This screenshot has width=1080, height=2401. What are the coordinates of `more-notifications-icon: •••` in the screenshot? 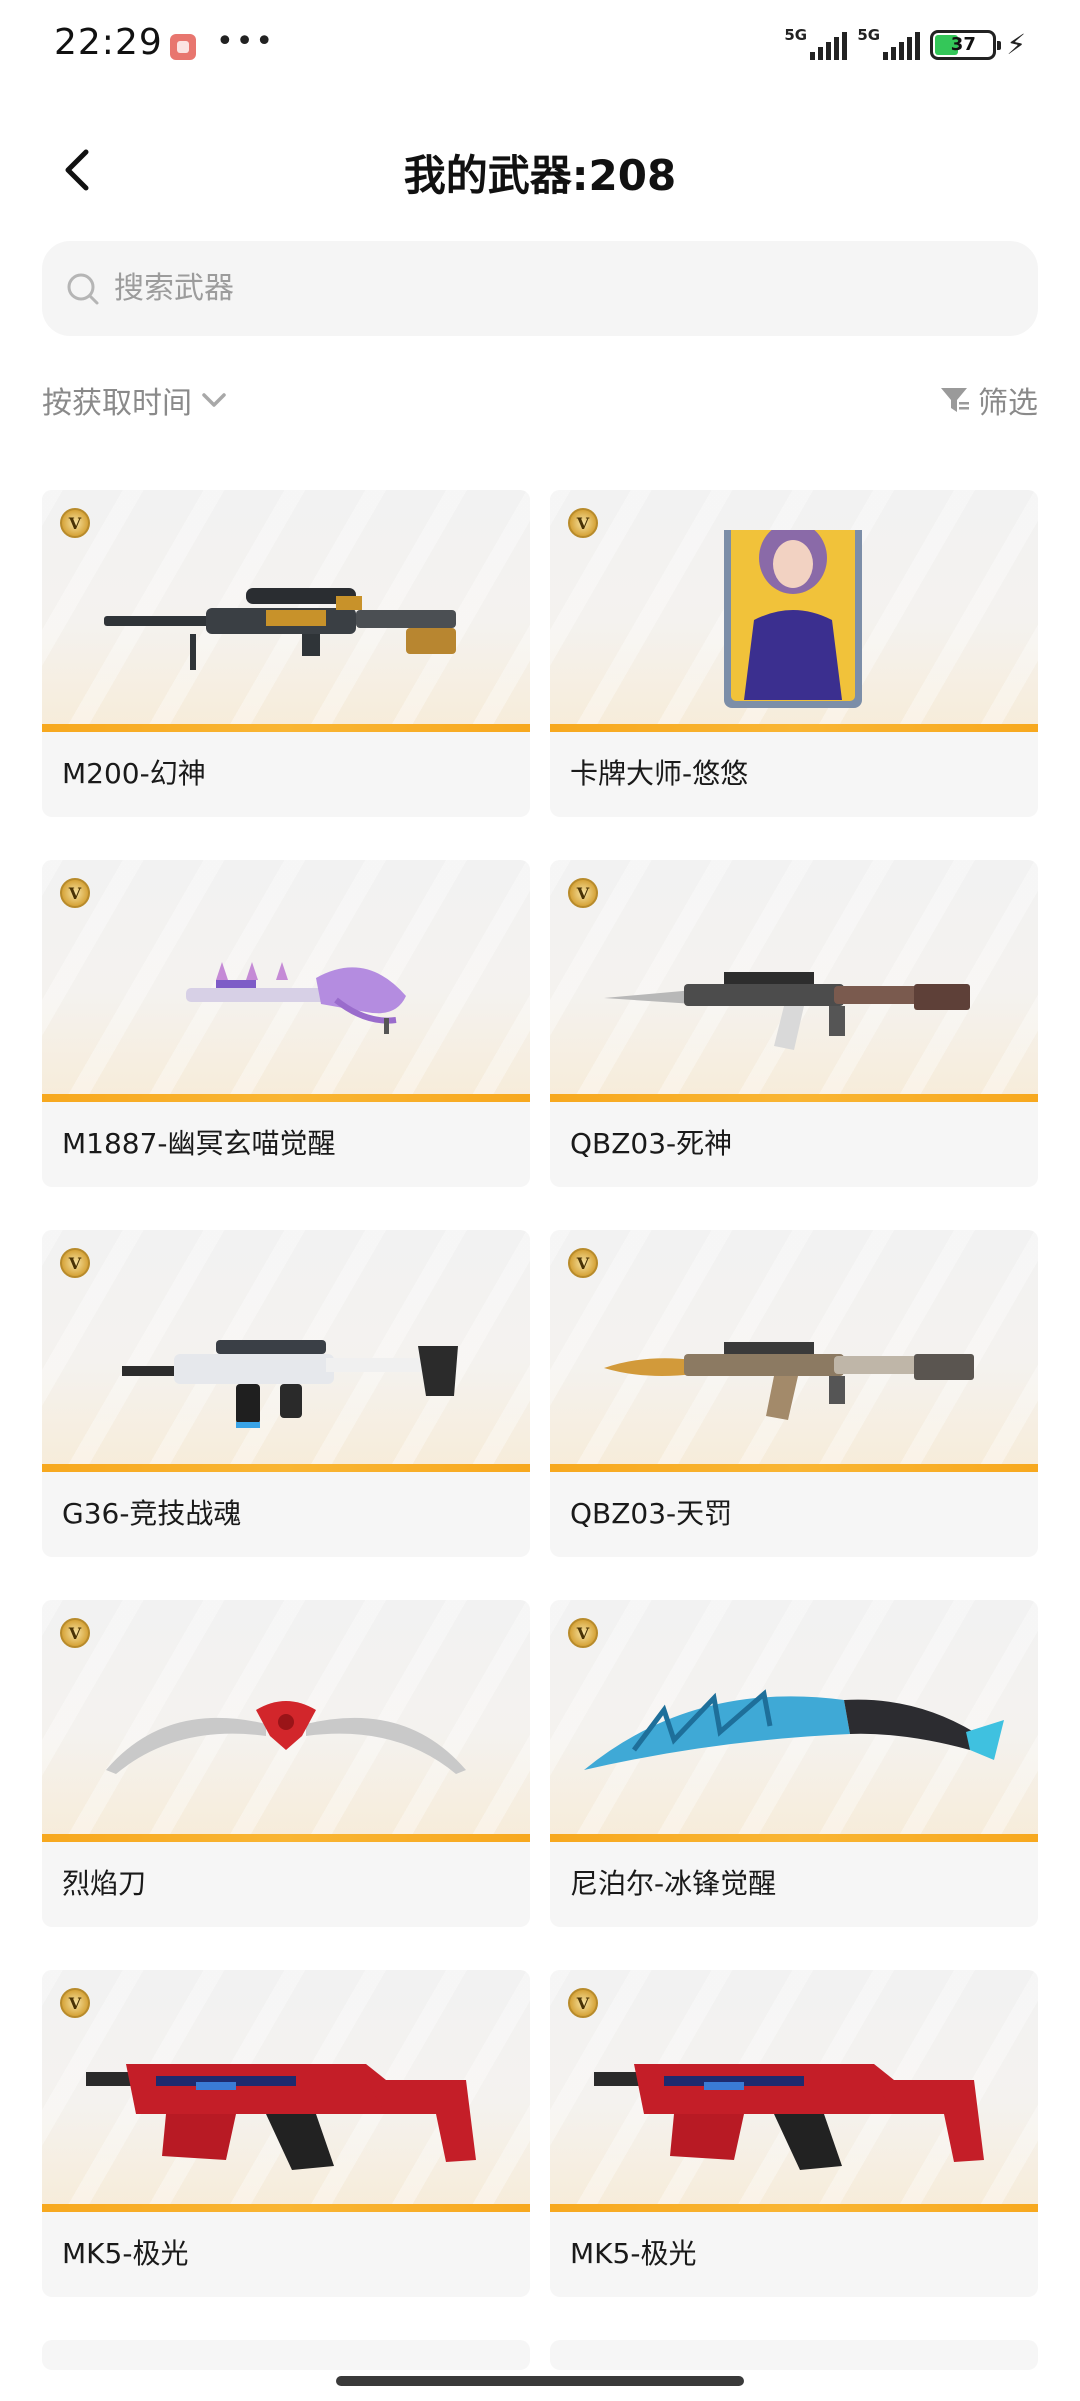 It's located at (246, 41).